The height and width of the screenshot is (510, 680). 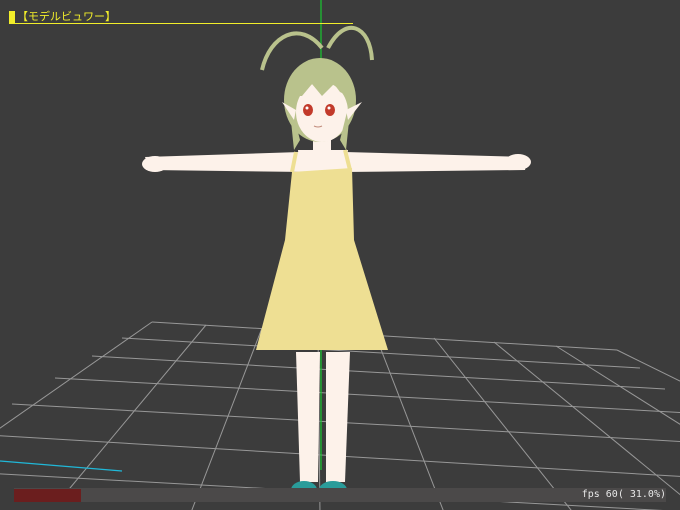 What do you see at coordinates (66, 16) in the screenshot?
I see `viewer-title-text: 【モデルビュワー】` at bounding box center [66, 16].